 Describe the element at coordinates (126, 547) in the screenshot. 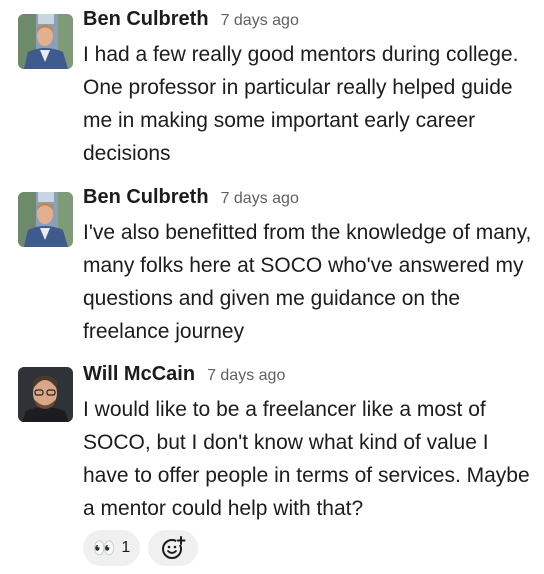

I see `reaction-count: 1` at that location.